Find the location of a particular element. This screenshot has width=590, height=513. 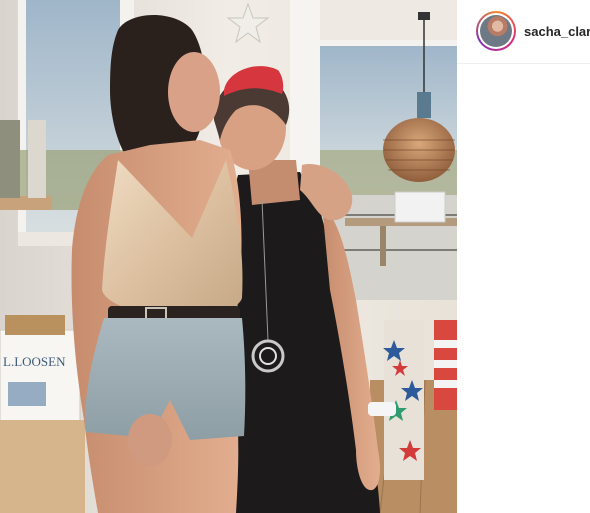

profile-avatar-icon is located at coordinates (496, 31).